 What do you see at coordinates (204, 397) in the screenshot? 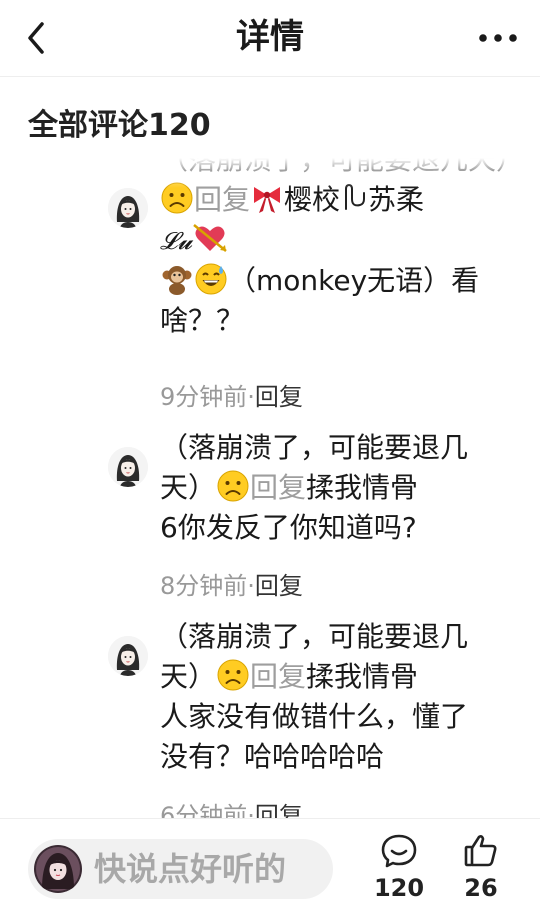
I see `comment-time: 9分钟前` at bounding box center [204, 397].